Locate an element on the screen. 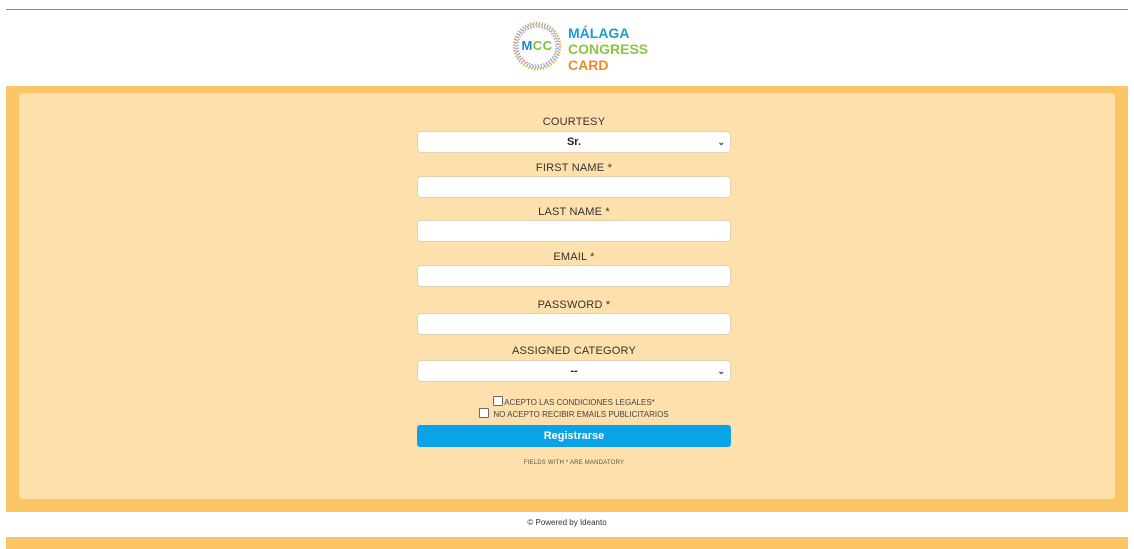 The width and height of the screenshot is (1134, 549). courtesy-select: Sr. ⌄ is located at coordinates (574, 142).